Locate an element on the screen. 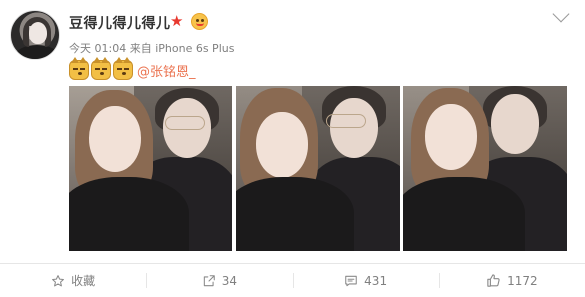 The width and height of the screenshot is (585, 297). favorite-label: 收藏 is located at coordinates (83, 281).